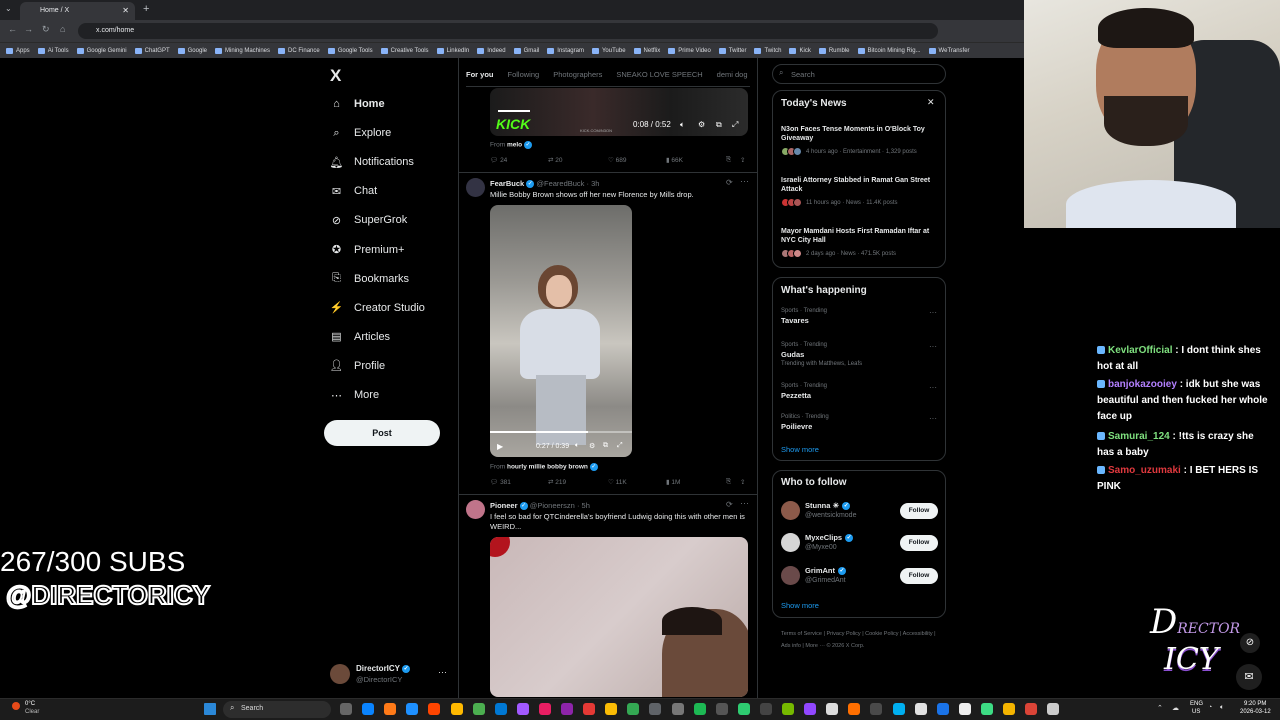 Image resolution: width=1280 pixels, height=720 pixels. I want to click on follow-suggestion: GrimAnt ✓ @GrimedAnt Follow, so click(861, 577).